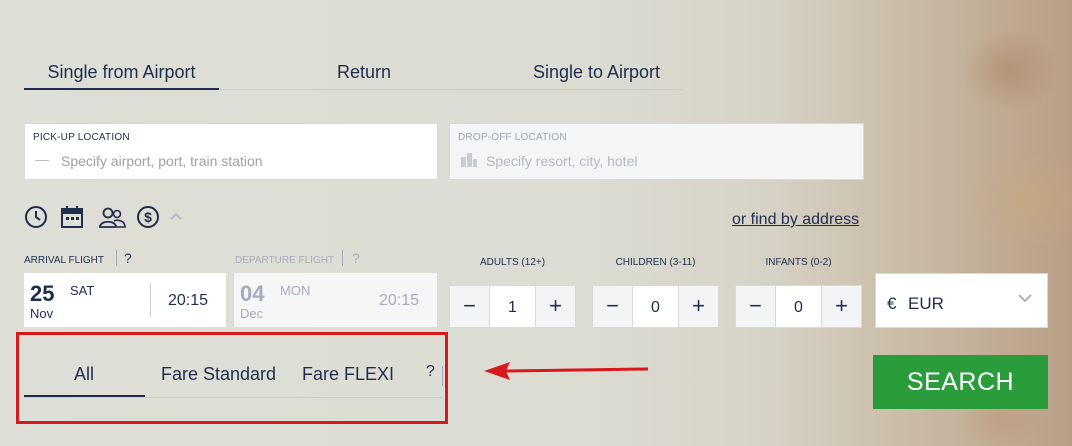  I want to click on buildings-icon, so click(469, 160).